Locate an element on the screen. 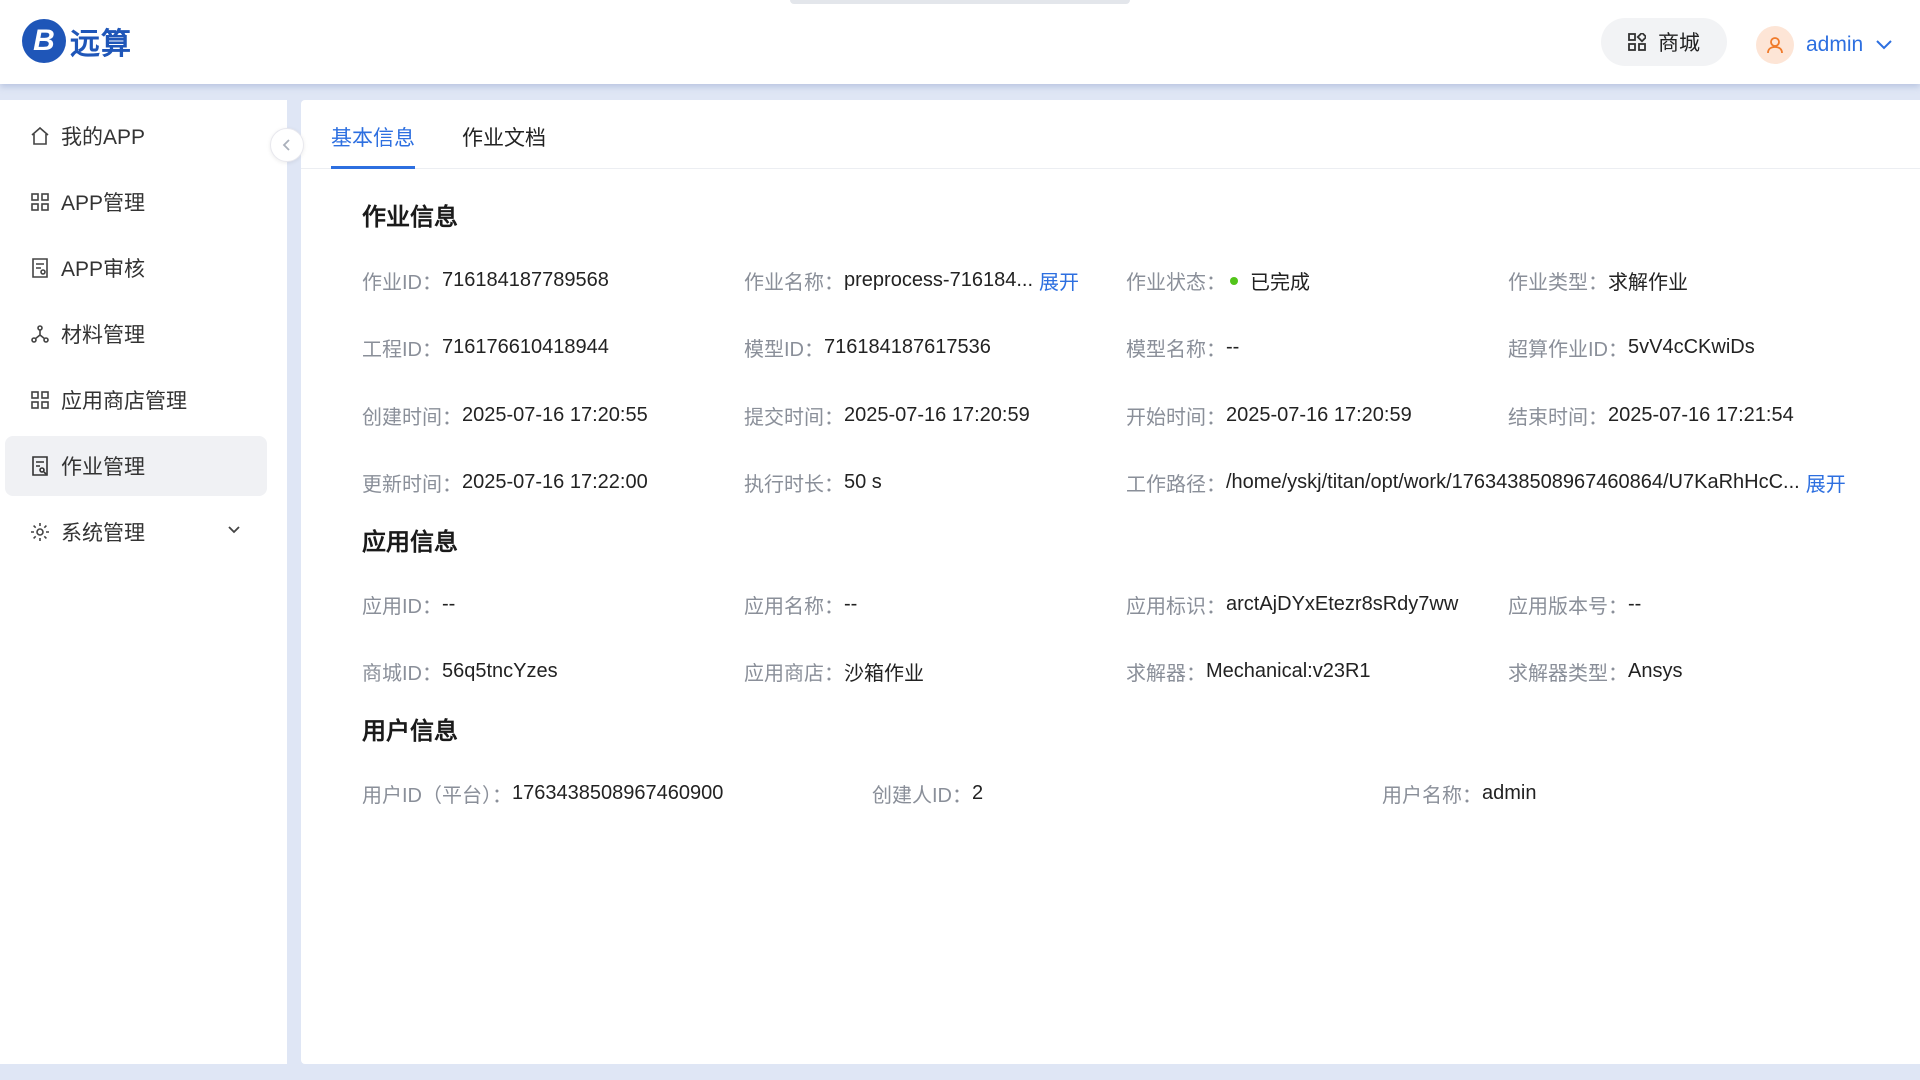 Image resolution: width=1920 pixels, height=1080 pixels. sidebar-item-label: APP管理 is located at coordinates (103, 203).